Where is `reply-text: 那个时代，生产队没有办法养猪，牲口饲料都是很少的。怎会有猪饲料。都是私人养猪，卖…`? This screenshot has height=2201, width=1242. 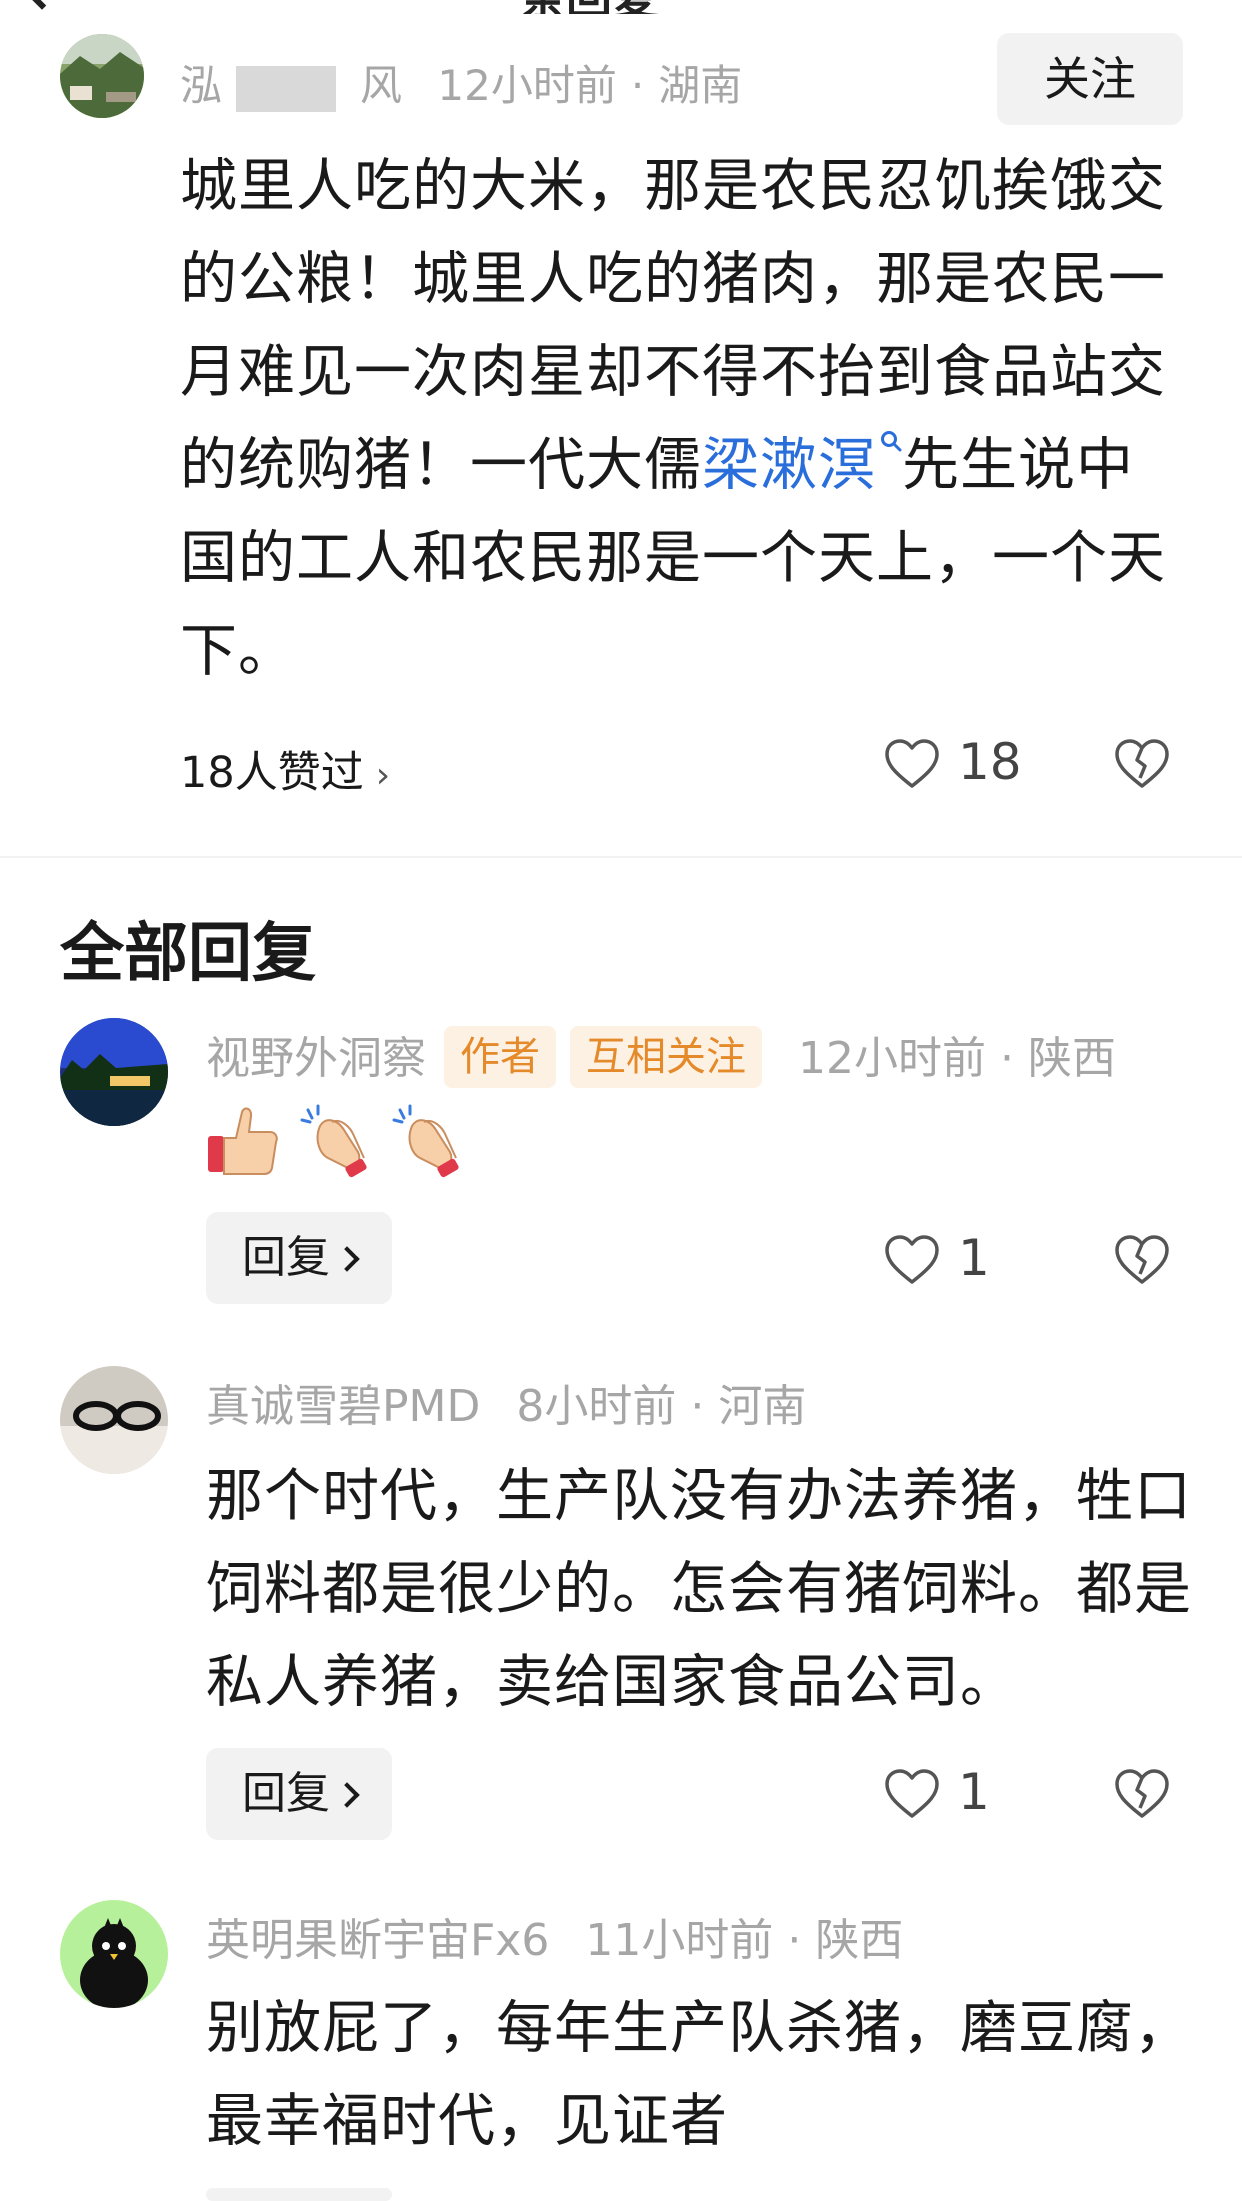
reply-text: 那个时代，生产队没有办法养猪，牲口饲料都是很少的。怎会有猪饲料。都是私人养猪，卖… is located at coordinates (699, 1589).